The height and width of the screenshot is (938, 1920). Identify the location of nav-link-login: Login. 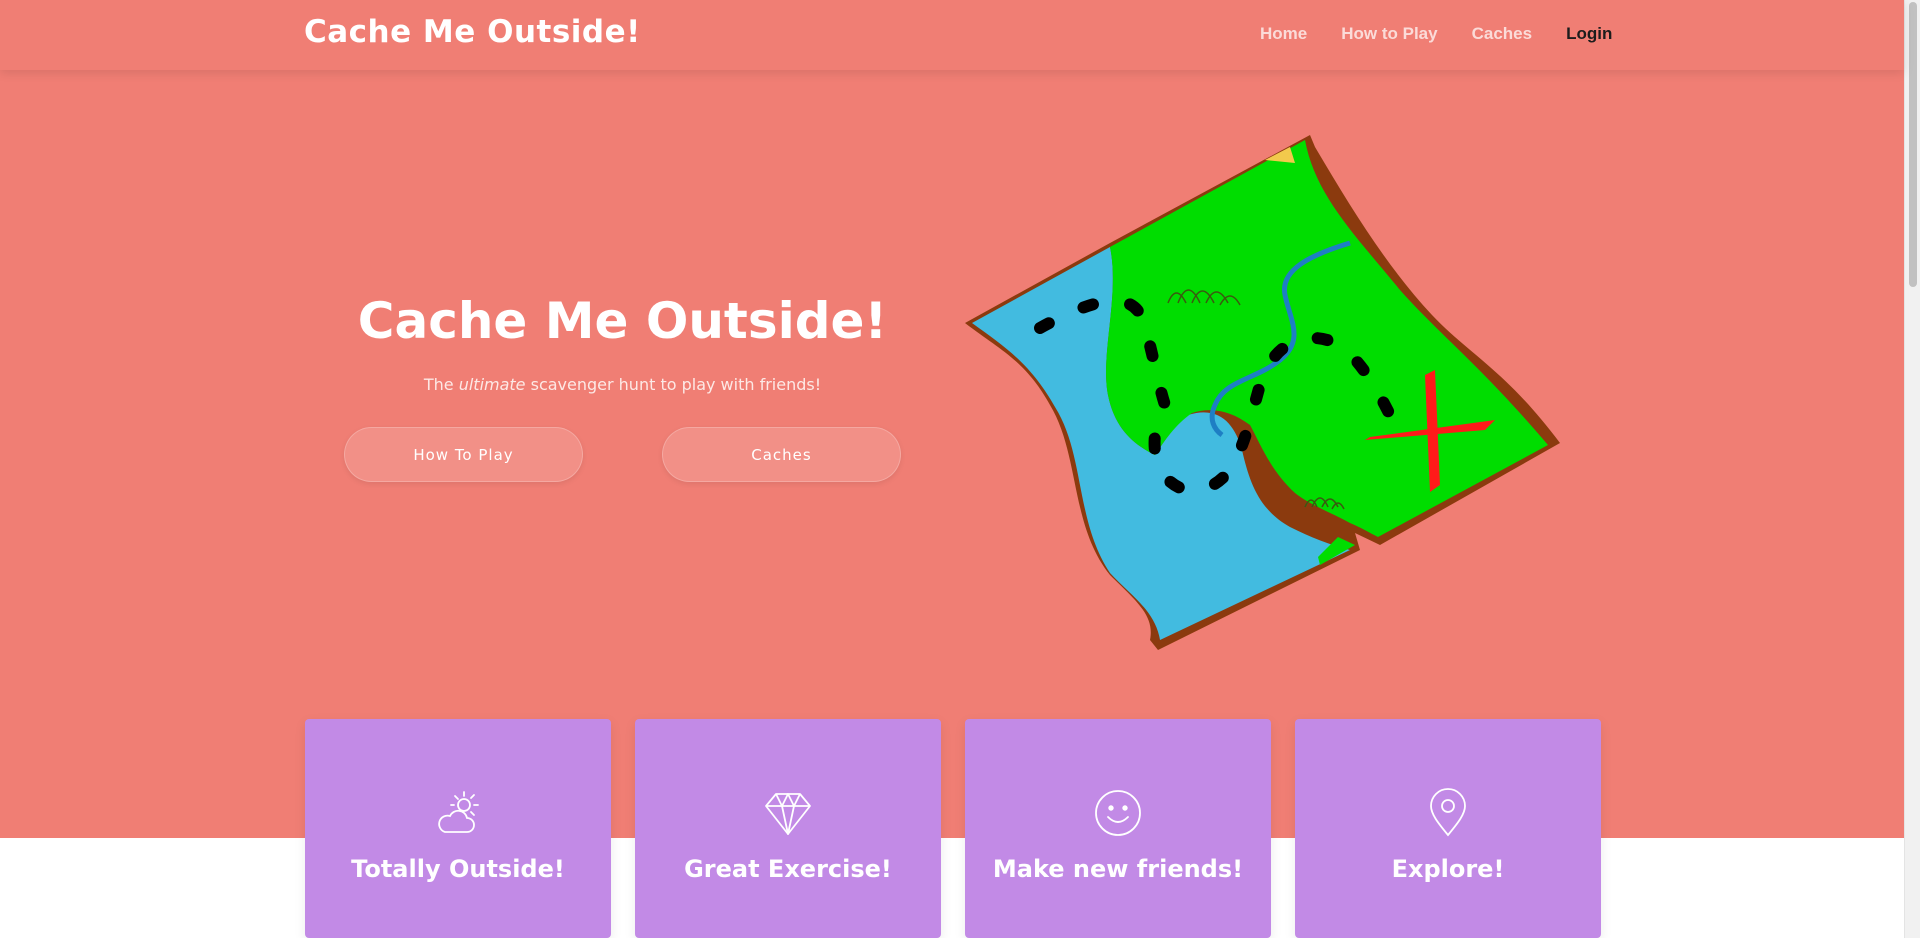
(1589, 34).